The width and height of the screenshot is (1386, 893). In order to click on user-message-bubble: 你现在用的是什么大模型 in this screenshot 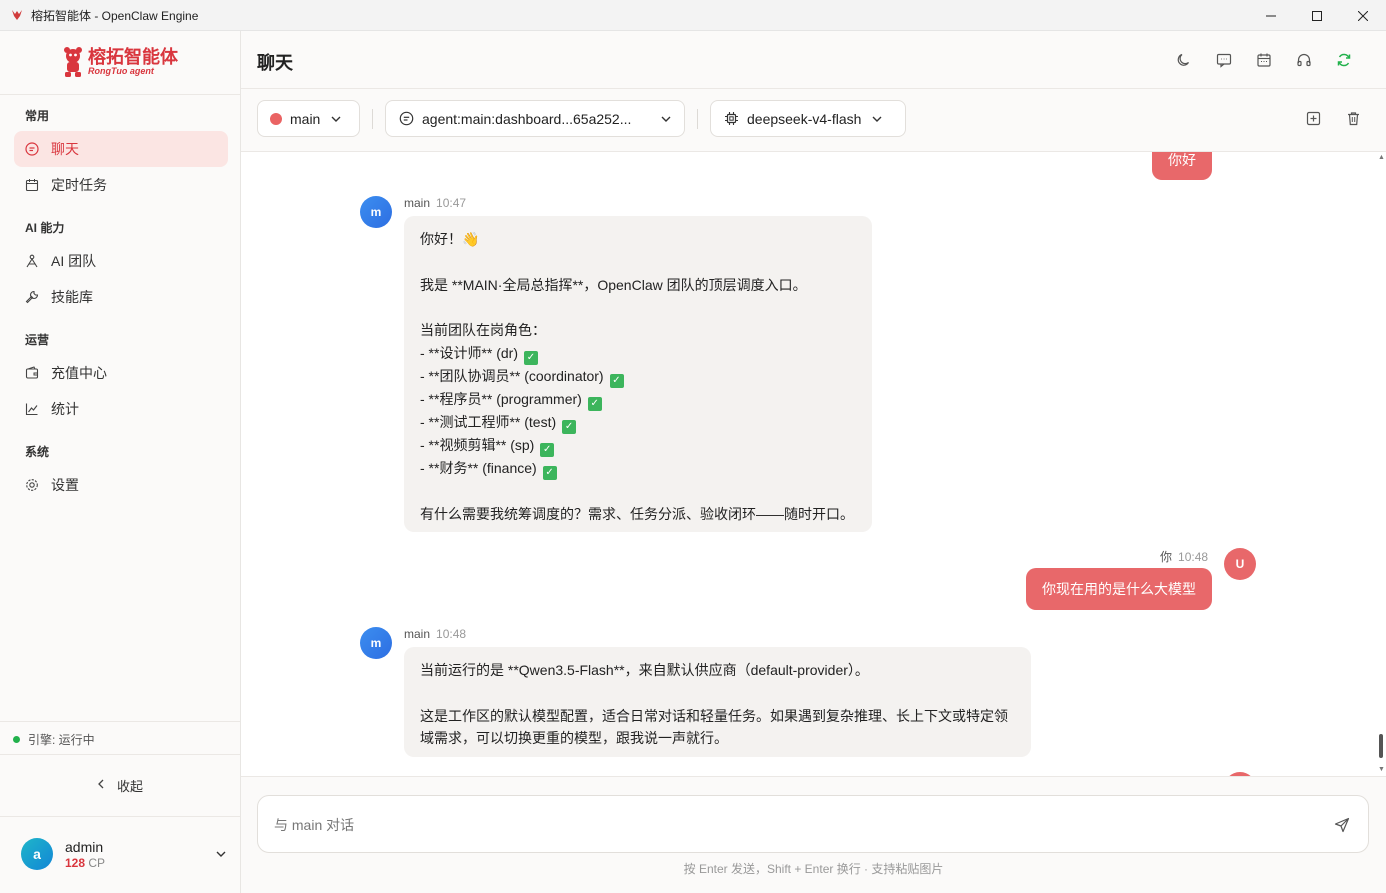, I will do `click(1119, 589)`.